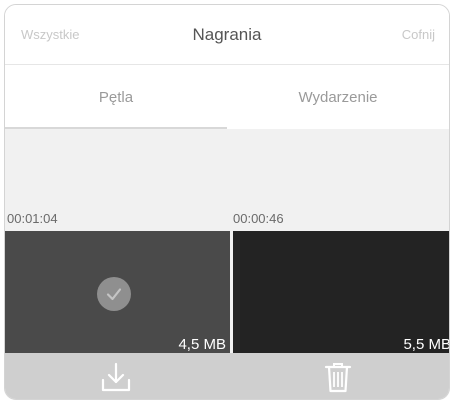  I want to click on select-all-button: Wszystkie, so click(50, 34).